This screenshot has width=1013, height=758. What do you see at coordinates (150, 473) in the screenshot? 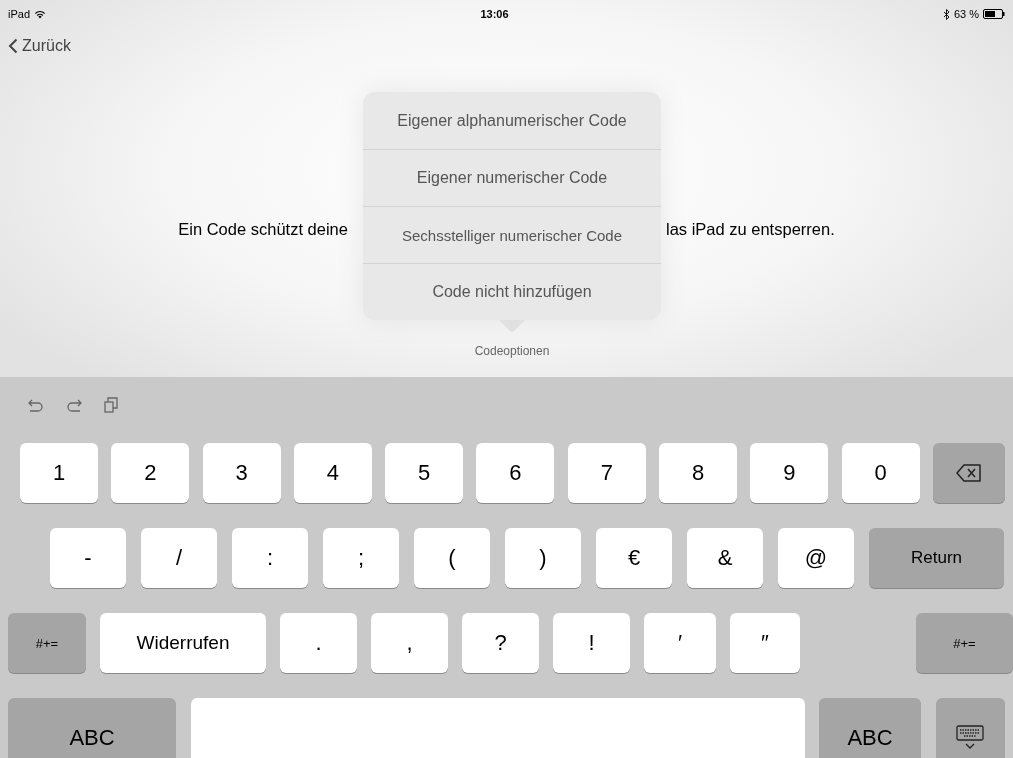
I see `keyboard-key: 2` at bounding box center [150, 473].